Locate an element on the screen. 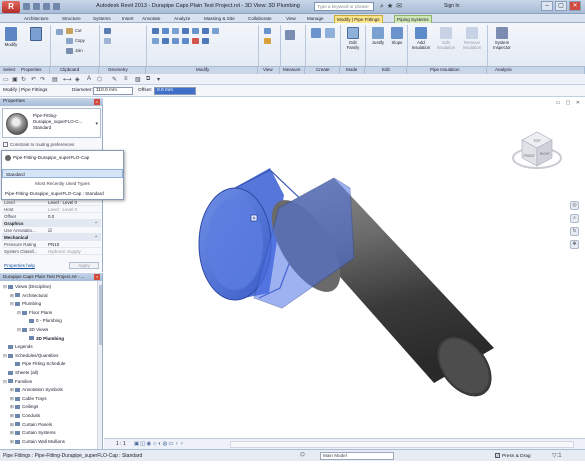  offset-field: 0.0 mm is located at coordinates (175, 91).